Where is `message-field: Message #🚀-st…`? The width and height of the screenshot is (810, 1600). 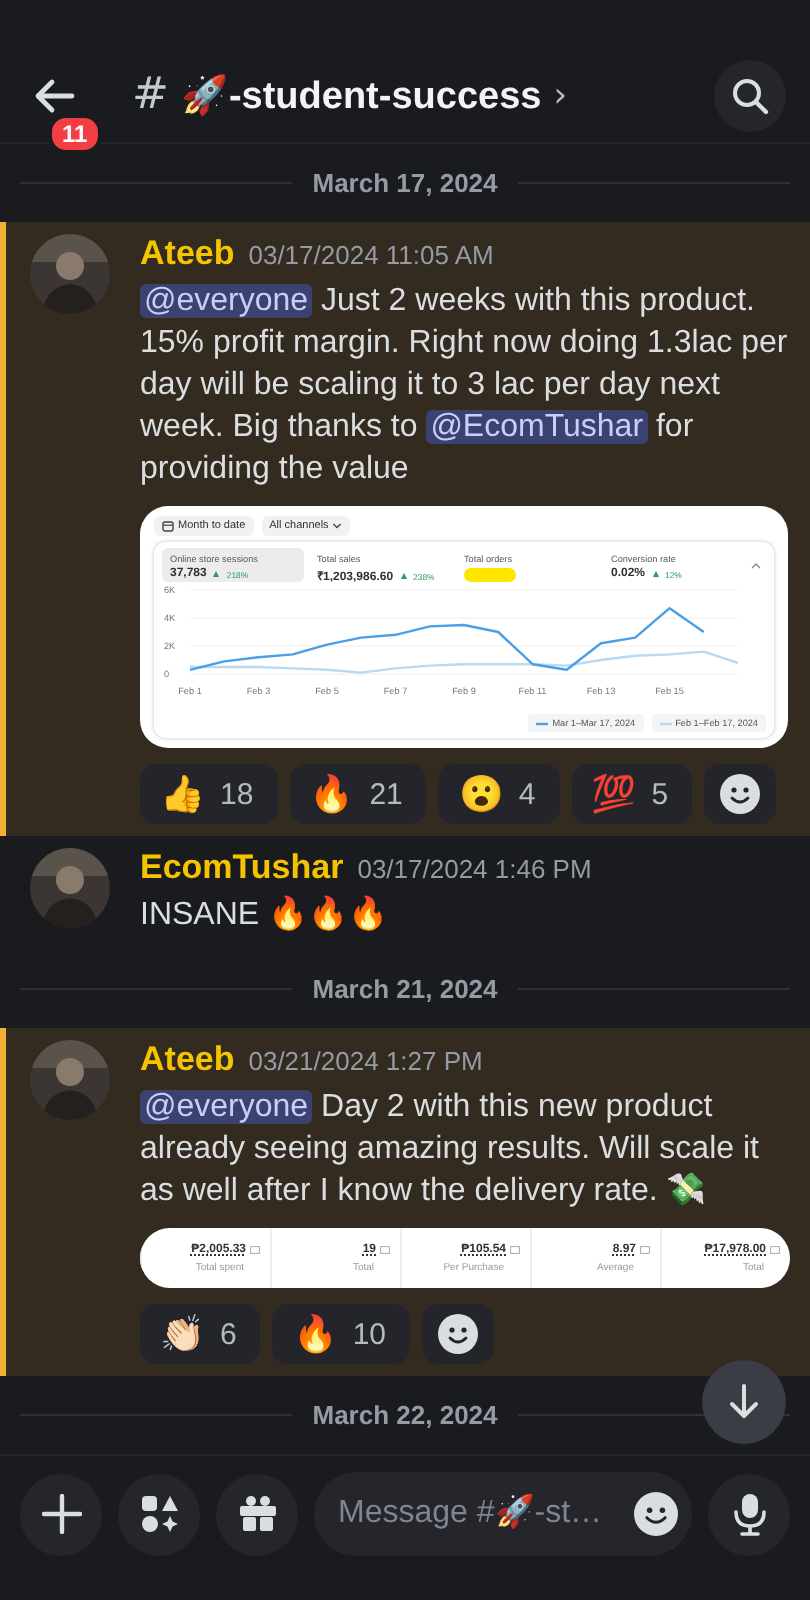 message-field: Message #🚀-st… is located at coordinates (503, 1514).